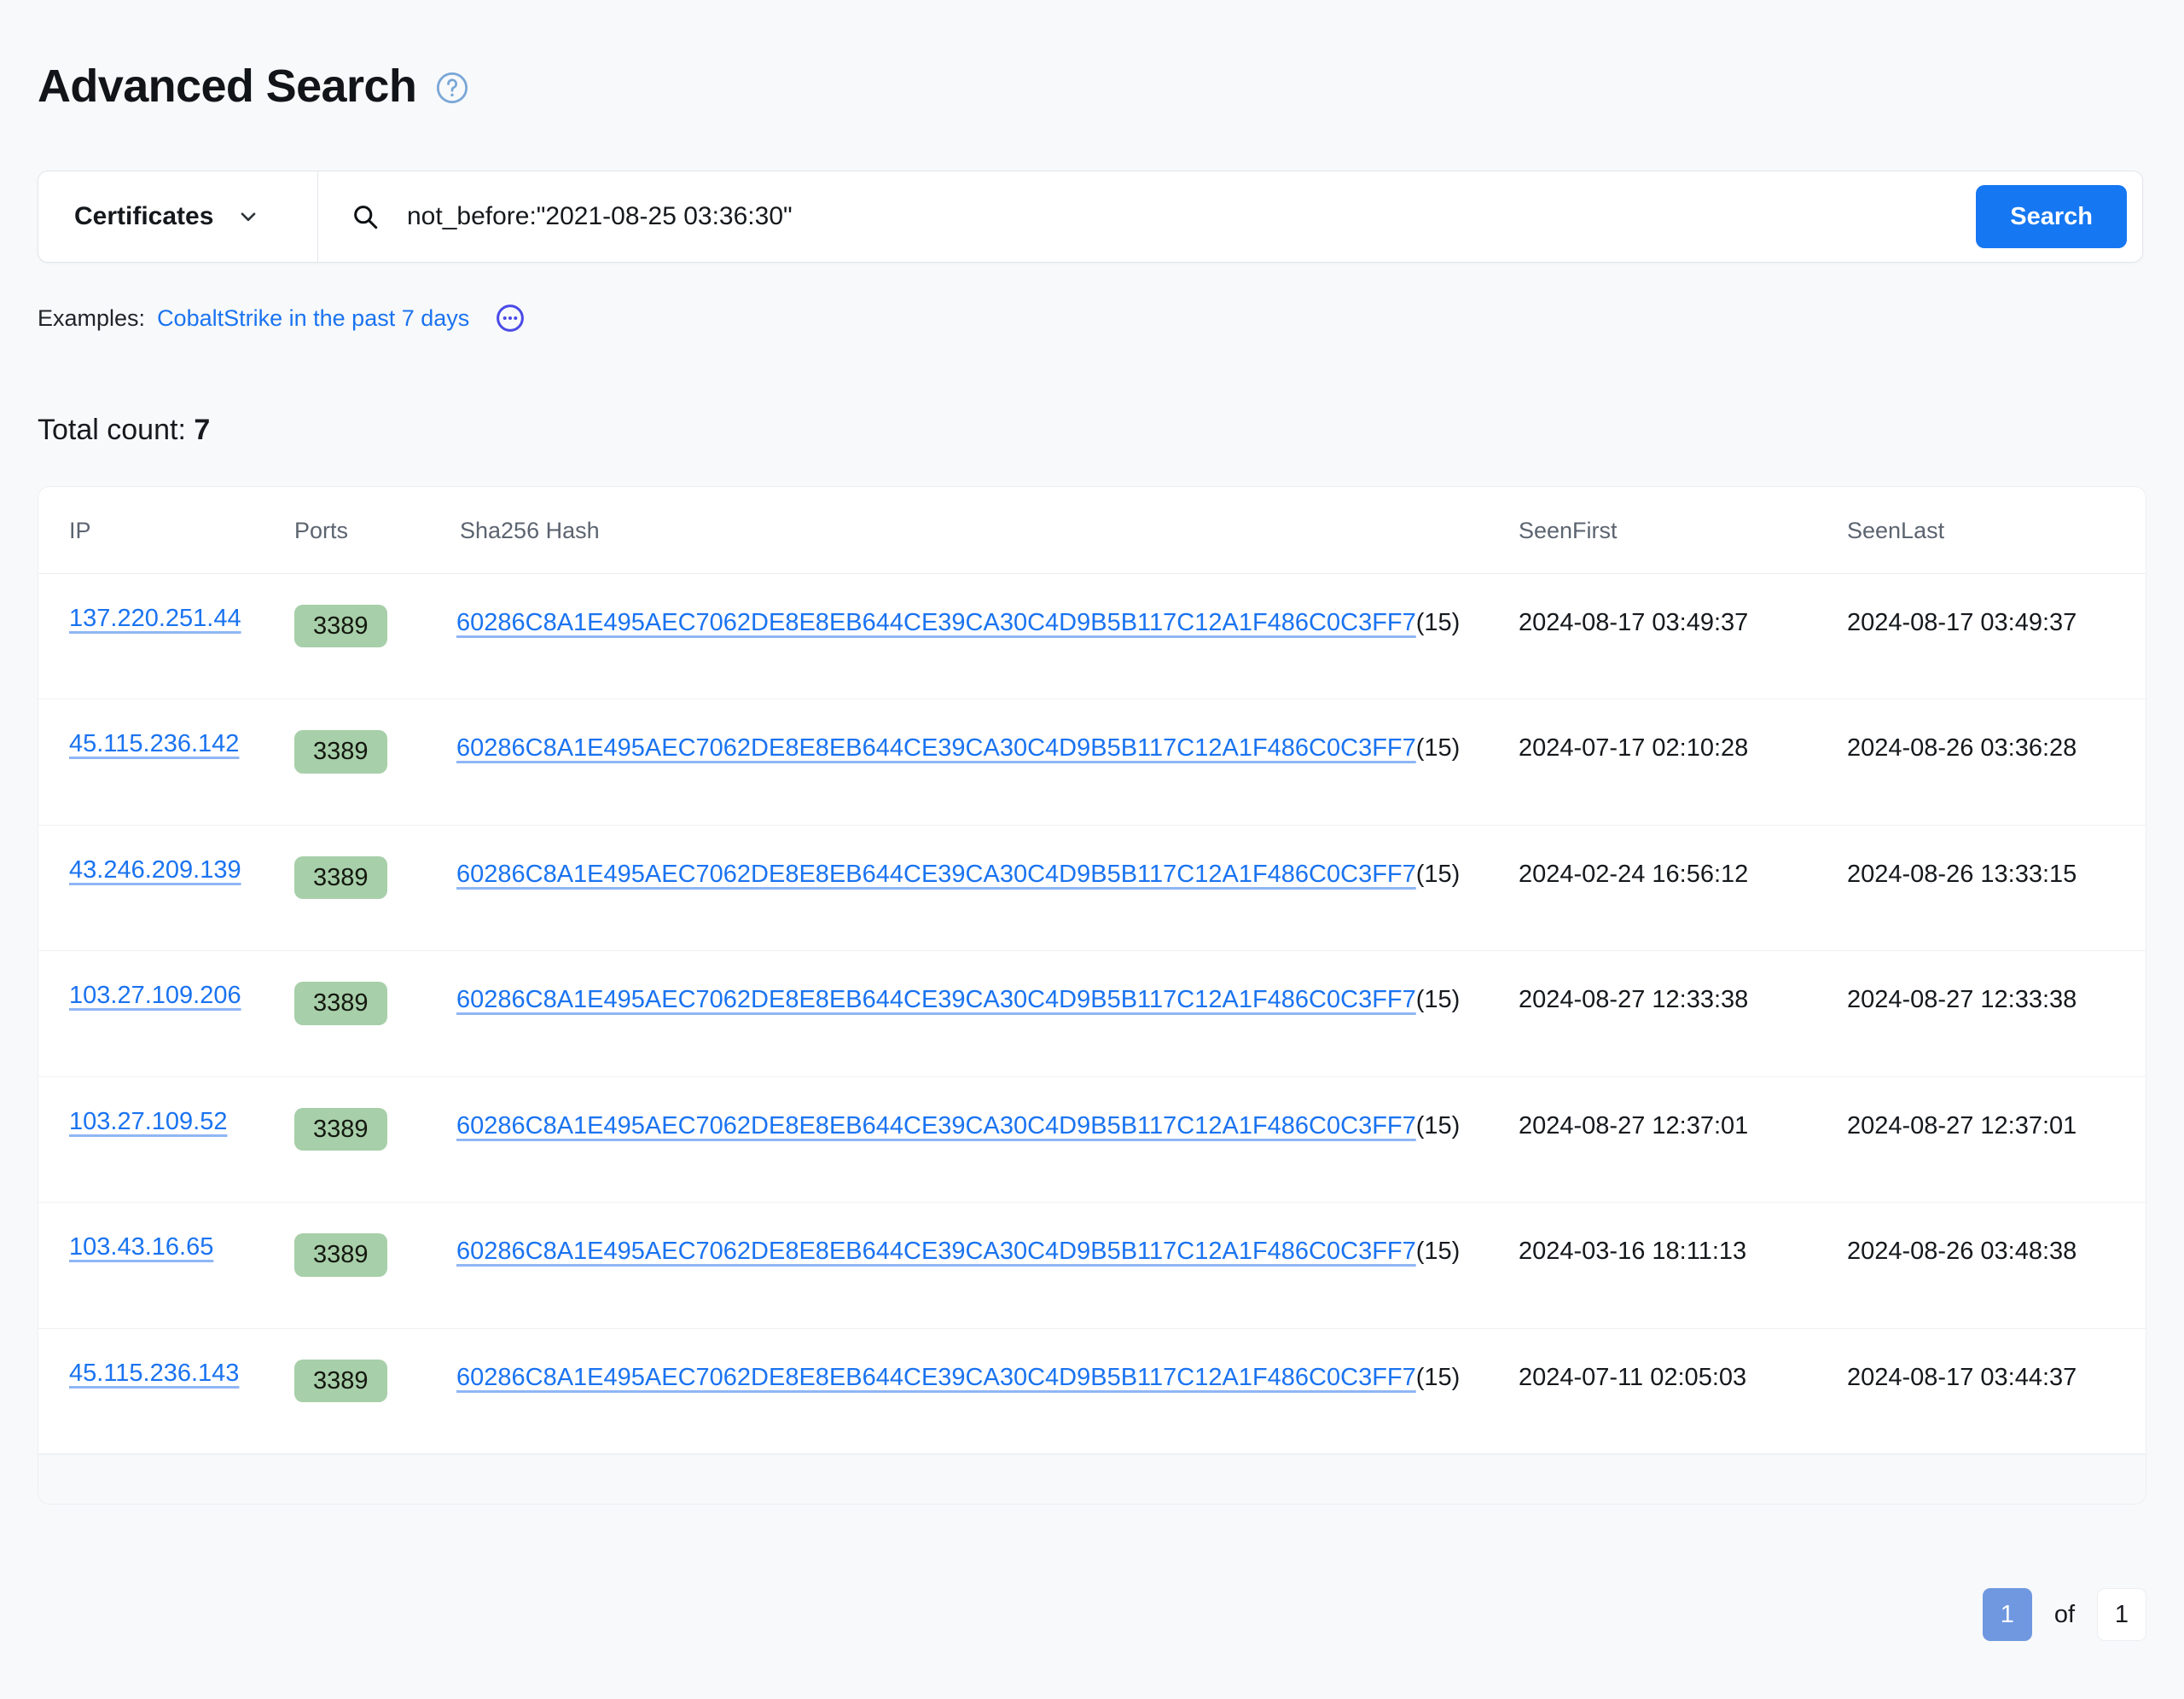 Image resolution: width=2184 pixels, height=1699 pixels. What do you see at coordinates (155, 995) in the screenshot?
I see `ip-link: 103.27.109.206` at bounding box center [155, 995].